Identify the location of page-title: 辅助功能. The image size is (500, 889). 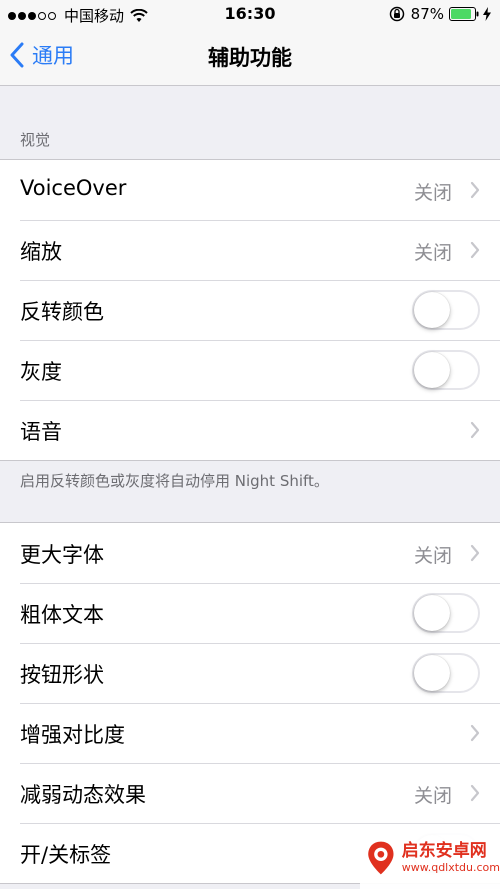
(250, 58).